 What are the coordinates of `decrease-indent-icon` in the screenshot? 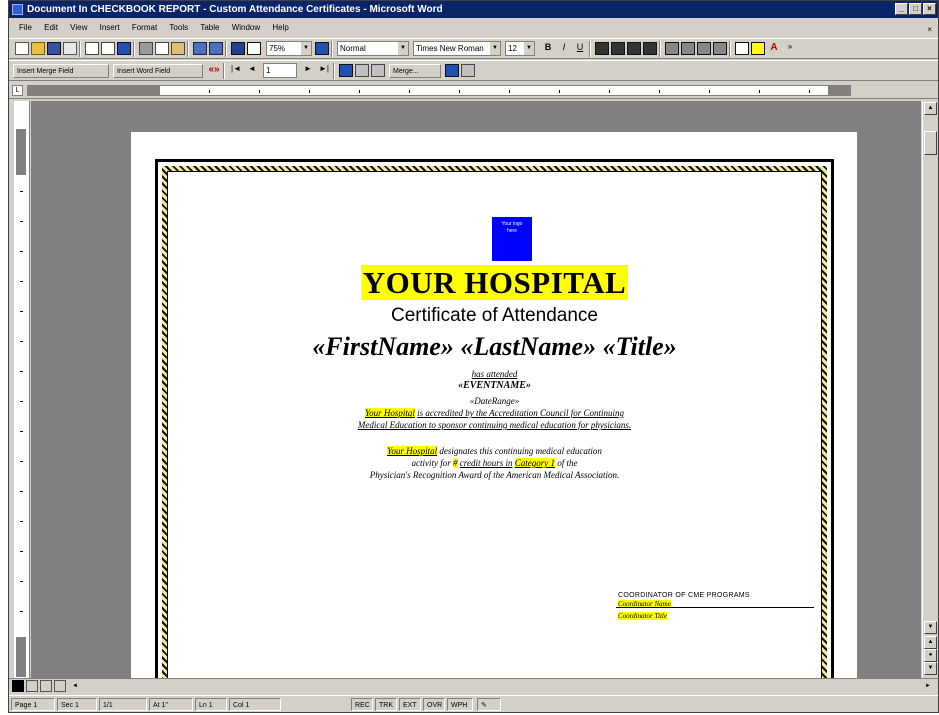 It's located at (704, 48).